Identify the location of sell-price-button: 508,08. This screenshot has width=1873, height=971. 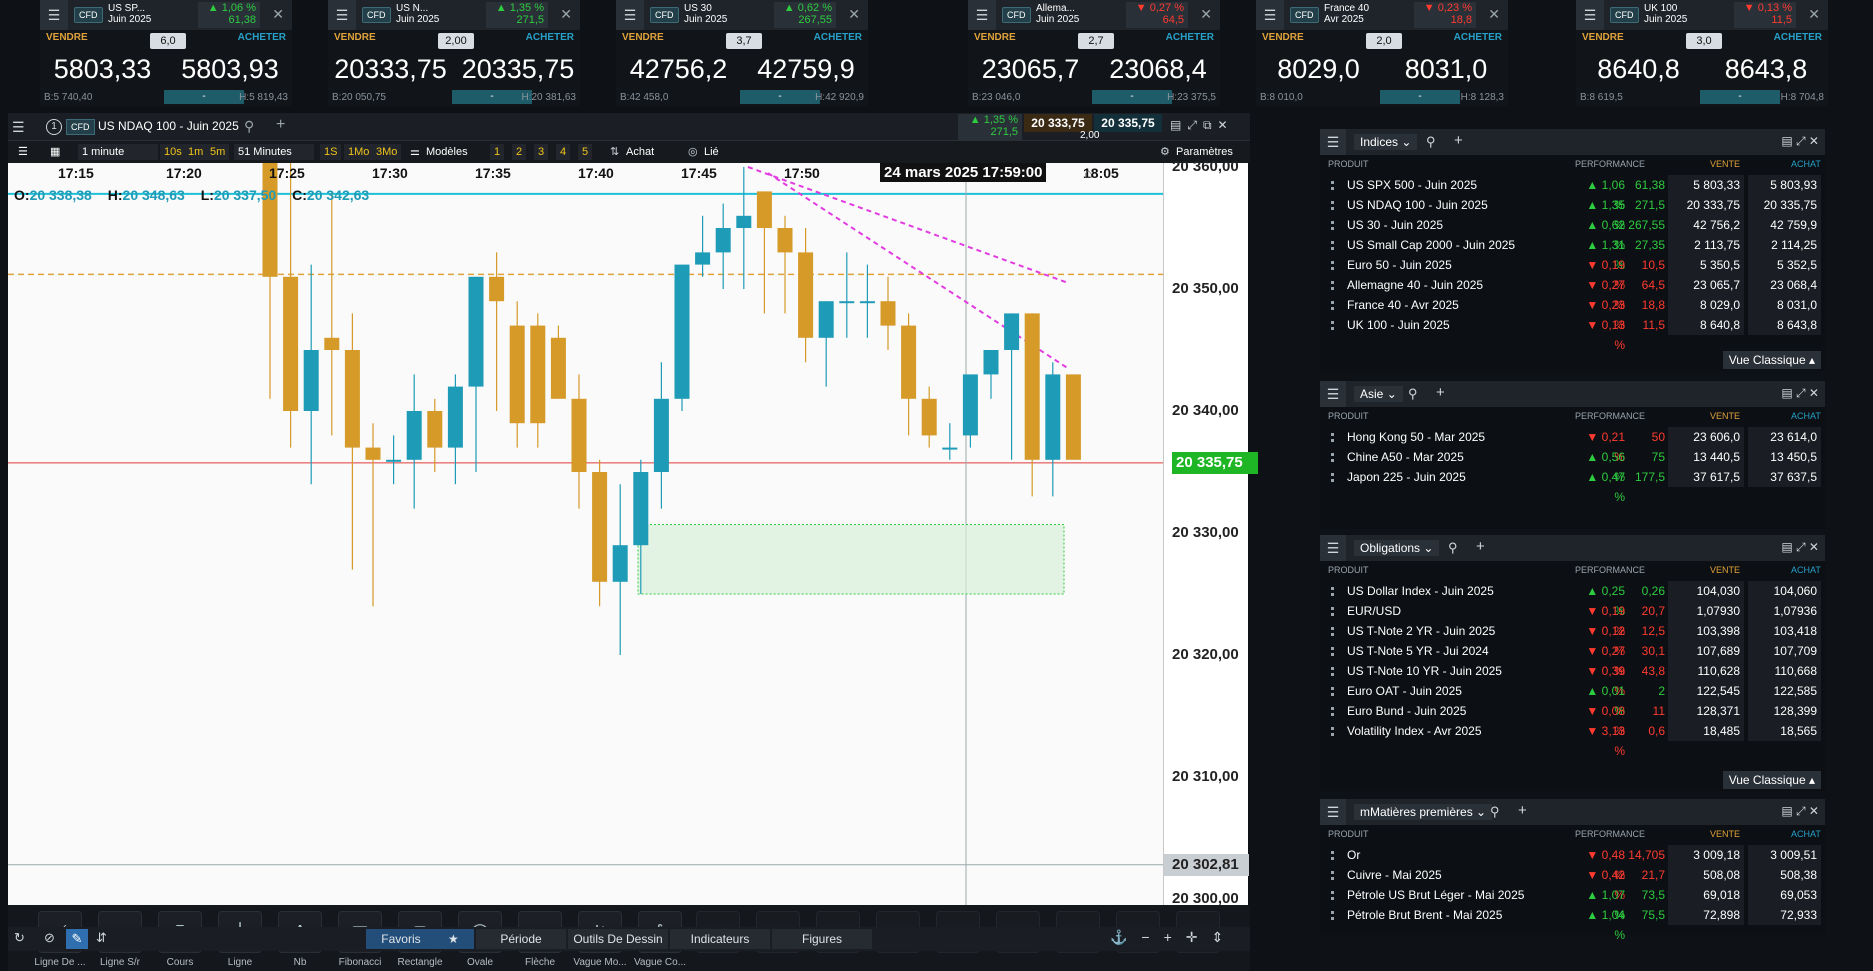
(1706, 875).